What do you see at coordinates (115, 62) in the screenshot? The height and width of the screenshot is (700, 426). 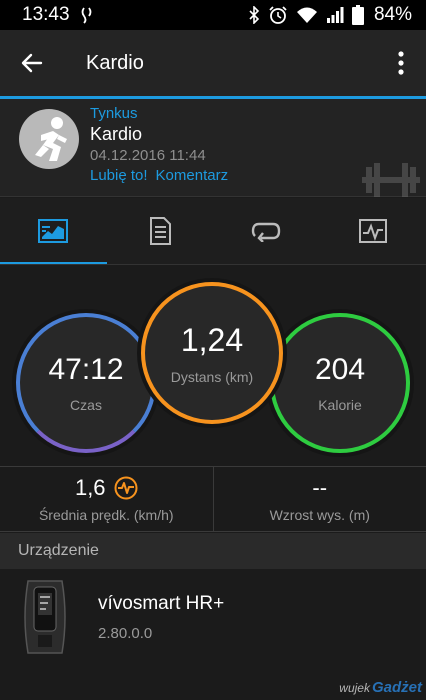 I see `page-title: Kardio` at bounding box center [115, 62].